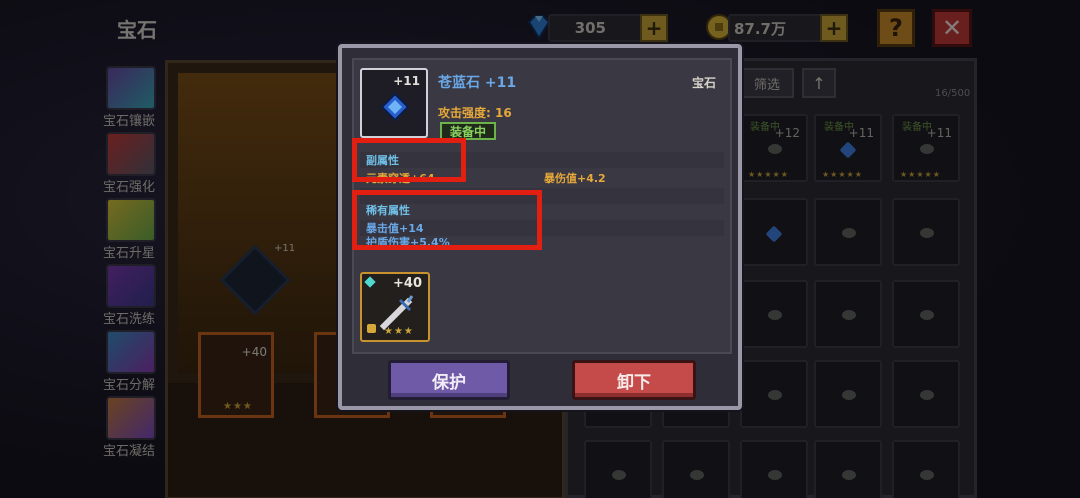  What do you see at coordinates (896, 28) in the screenshot?
I see `help-button: ?` at bounding box center [896, 28].